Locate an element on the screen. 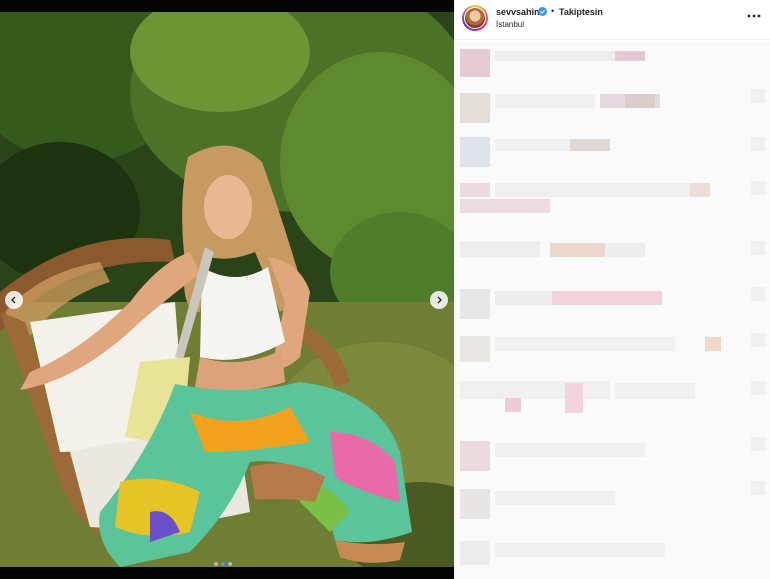 This screenshot has height=579, width=770. chevron-left-icon is located at coordinates (13, 300).